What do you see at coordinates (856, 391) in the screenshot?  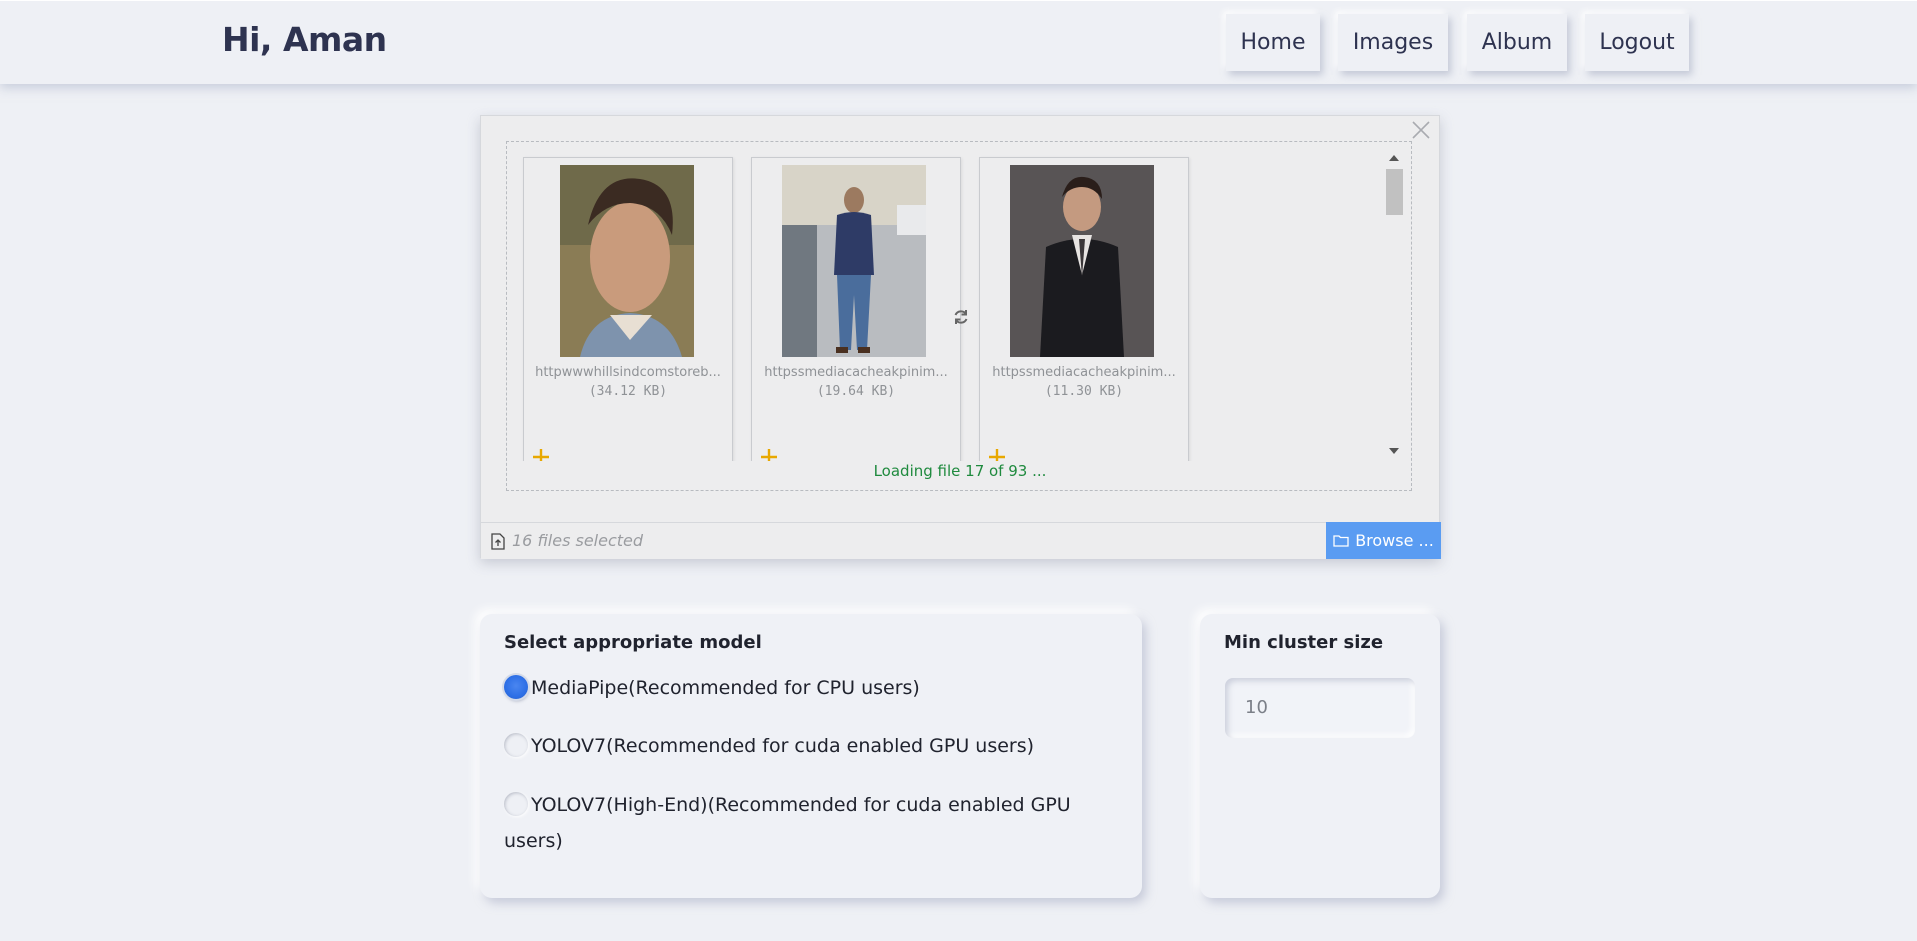 I see `file-size: (19.64 KB)` at bounding box center [856, 391].